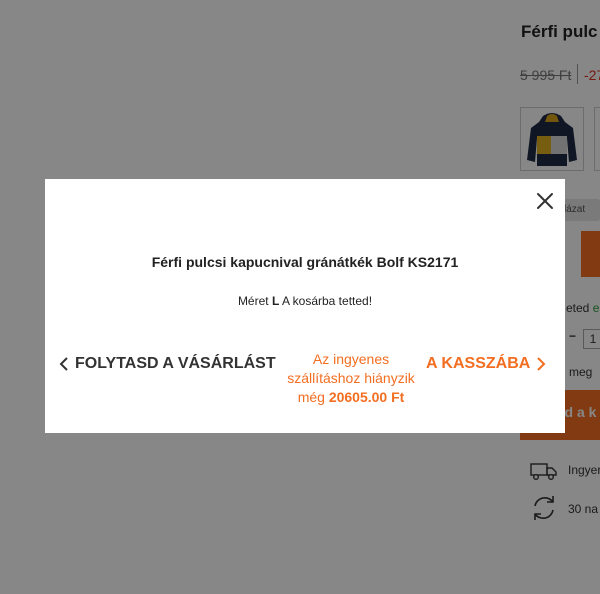  I want to click on added-confirmation: A kosárba tetted!, so click(327, 301).